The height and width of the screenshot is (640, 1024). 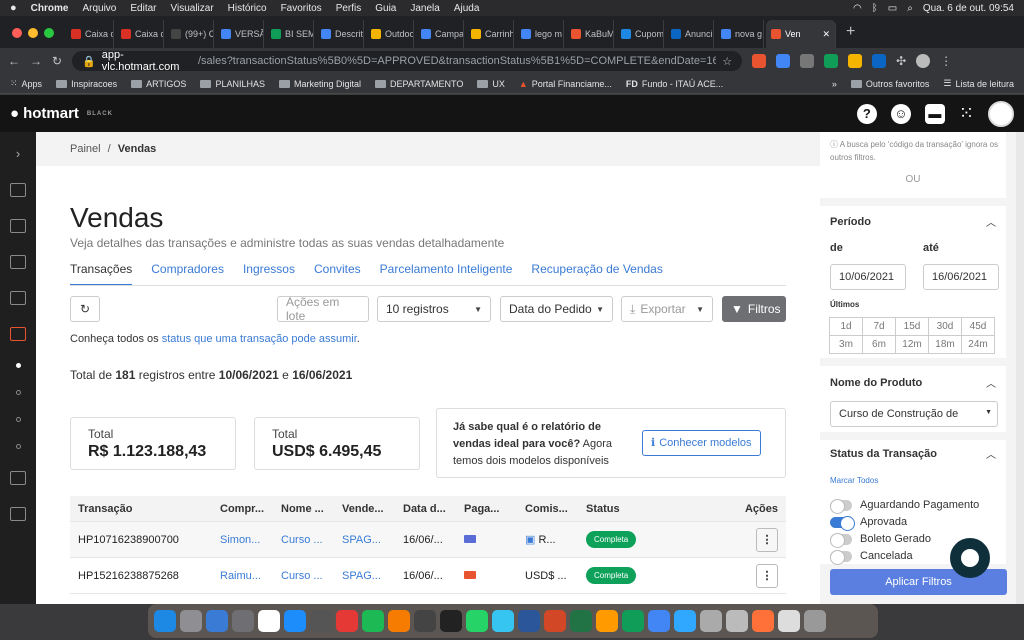 What do you see at coordinates (892, 8) in the screenshot?
I see `battery-icon: ▭` at bounding box center [892, 8].